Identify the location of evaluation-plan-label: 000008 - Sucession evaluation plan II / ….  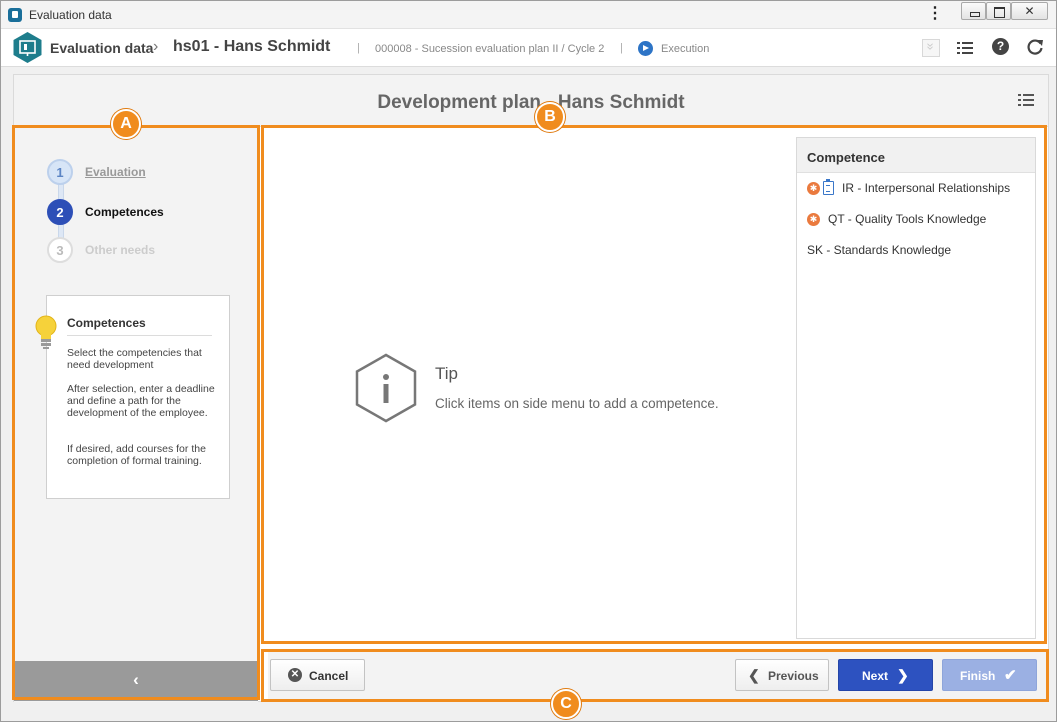
(490, 49).